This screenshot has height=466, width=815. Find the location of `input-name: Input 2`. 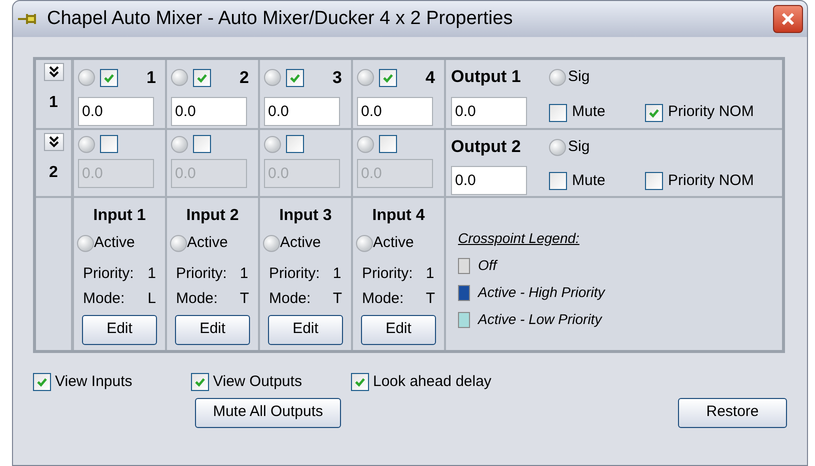

input-name: Input 2 is located at coordinates (212, 216).